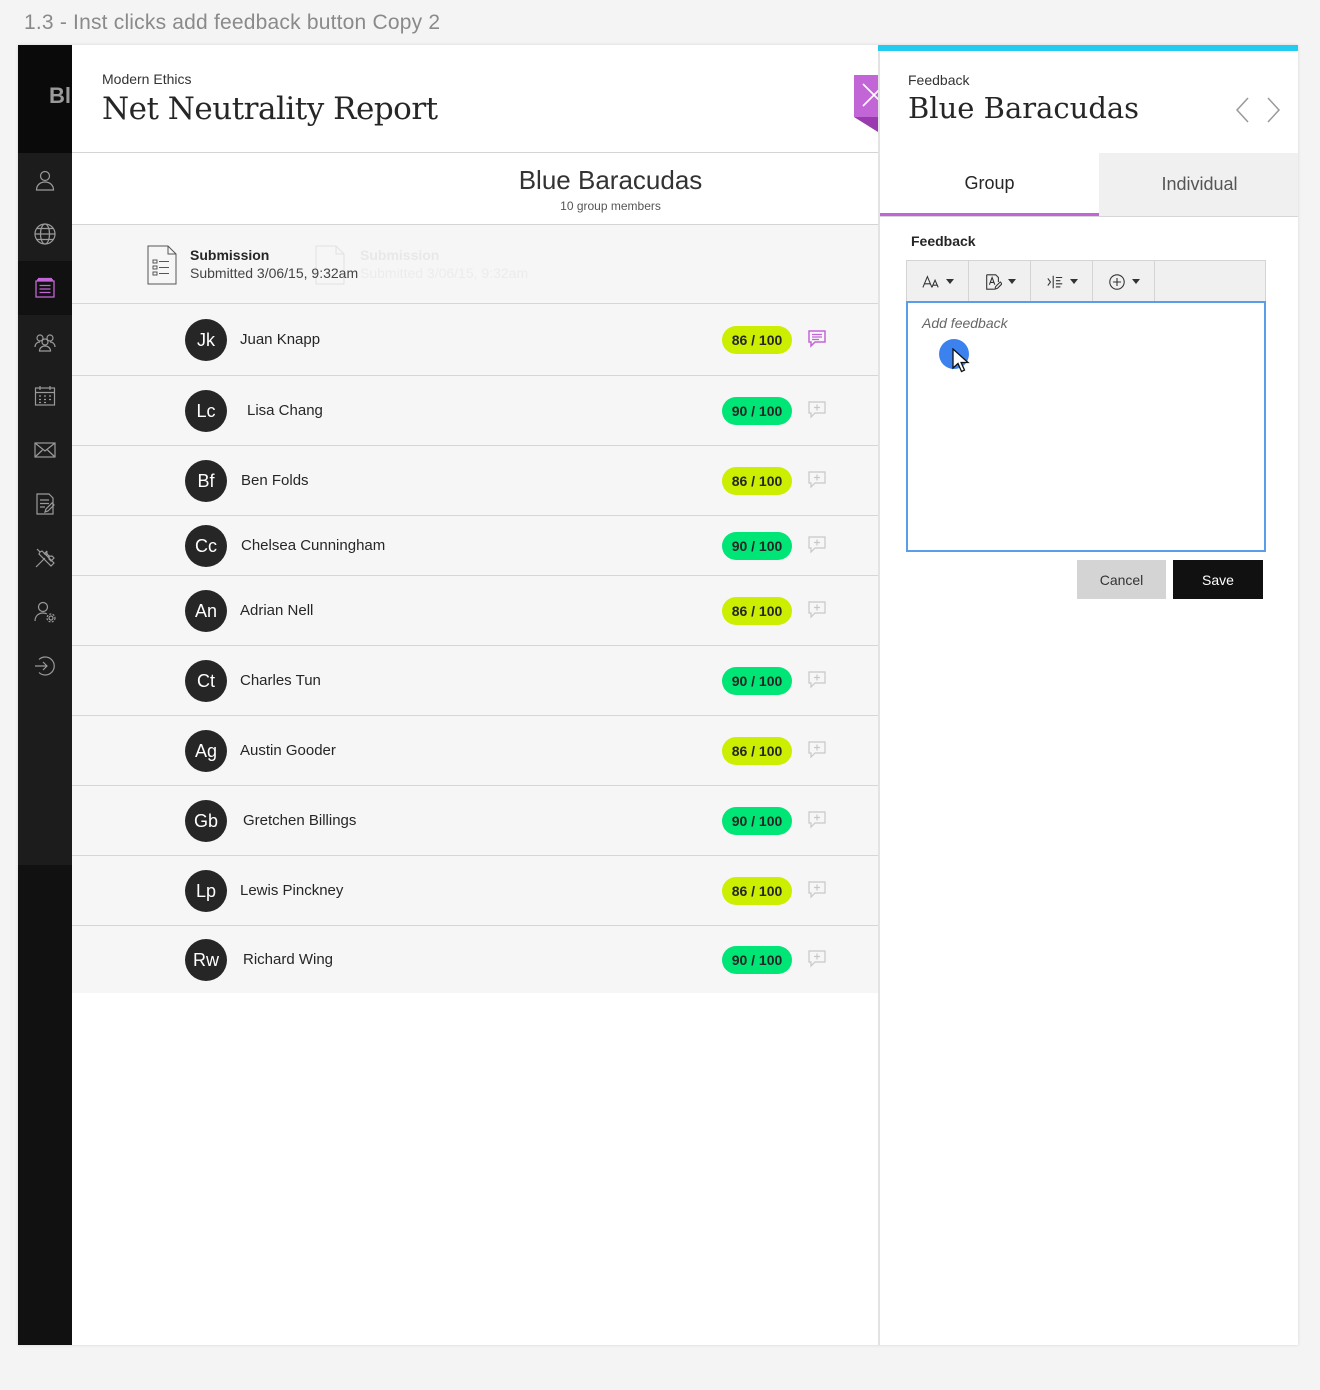 The width and height of the screenshot is (1320, 1390). I want to click on panel-title: Blue Baracudas, so click(1024, 108).